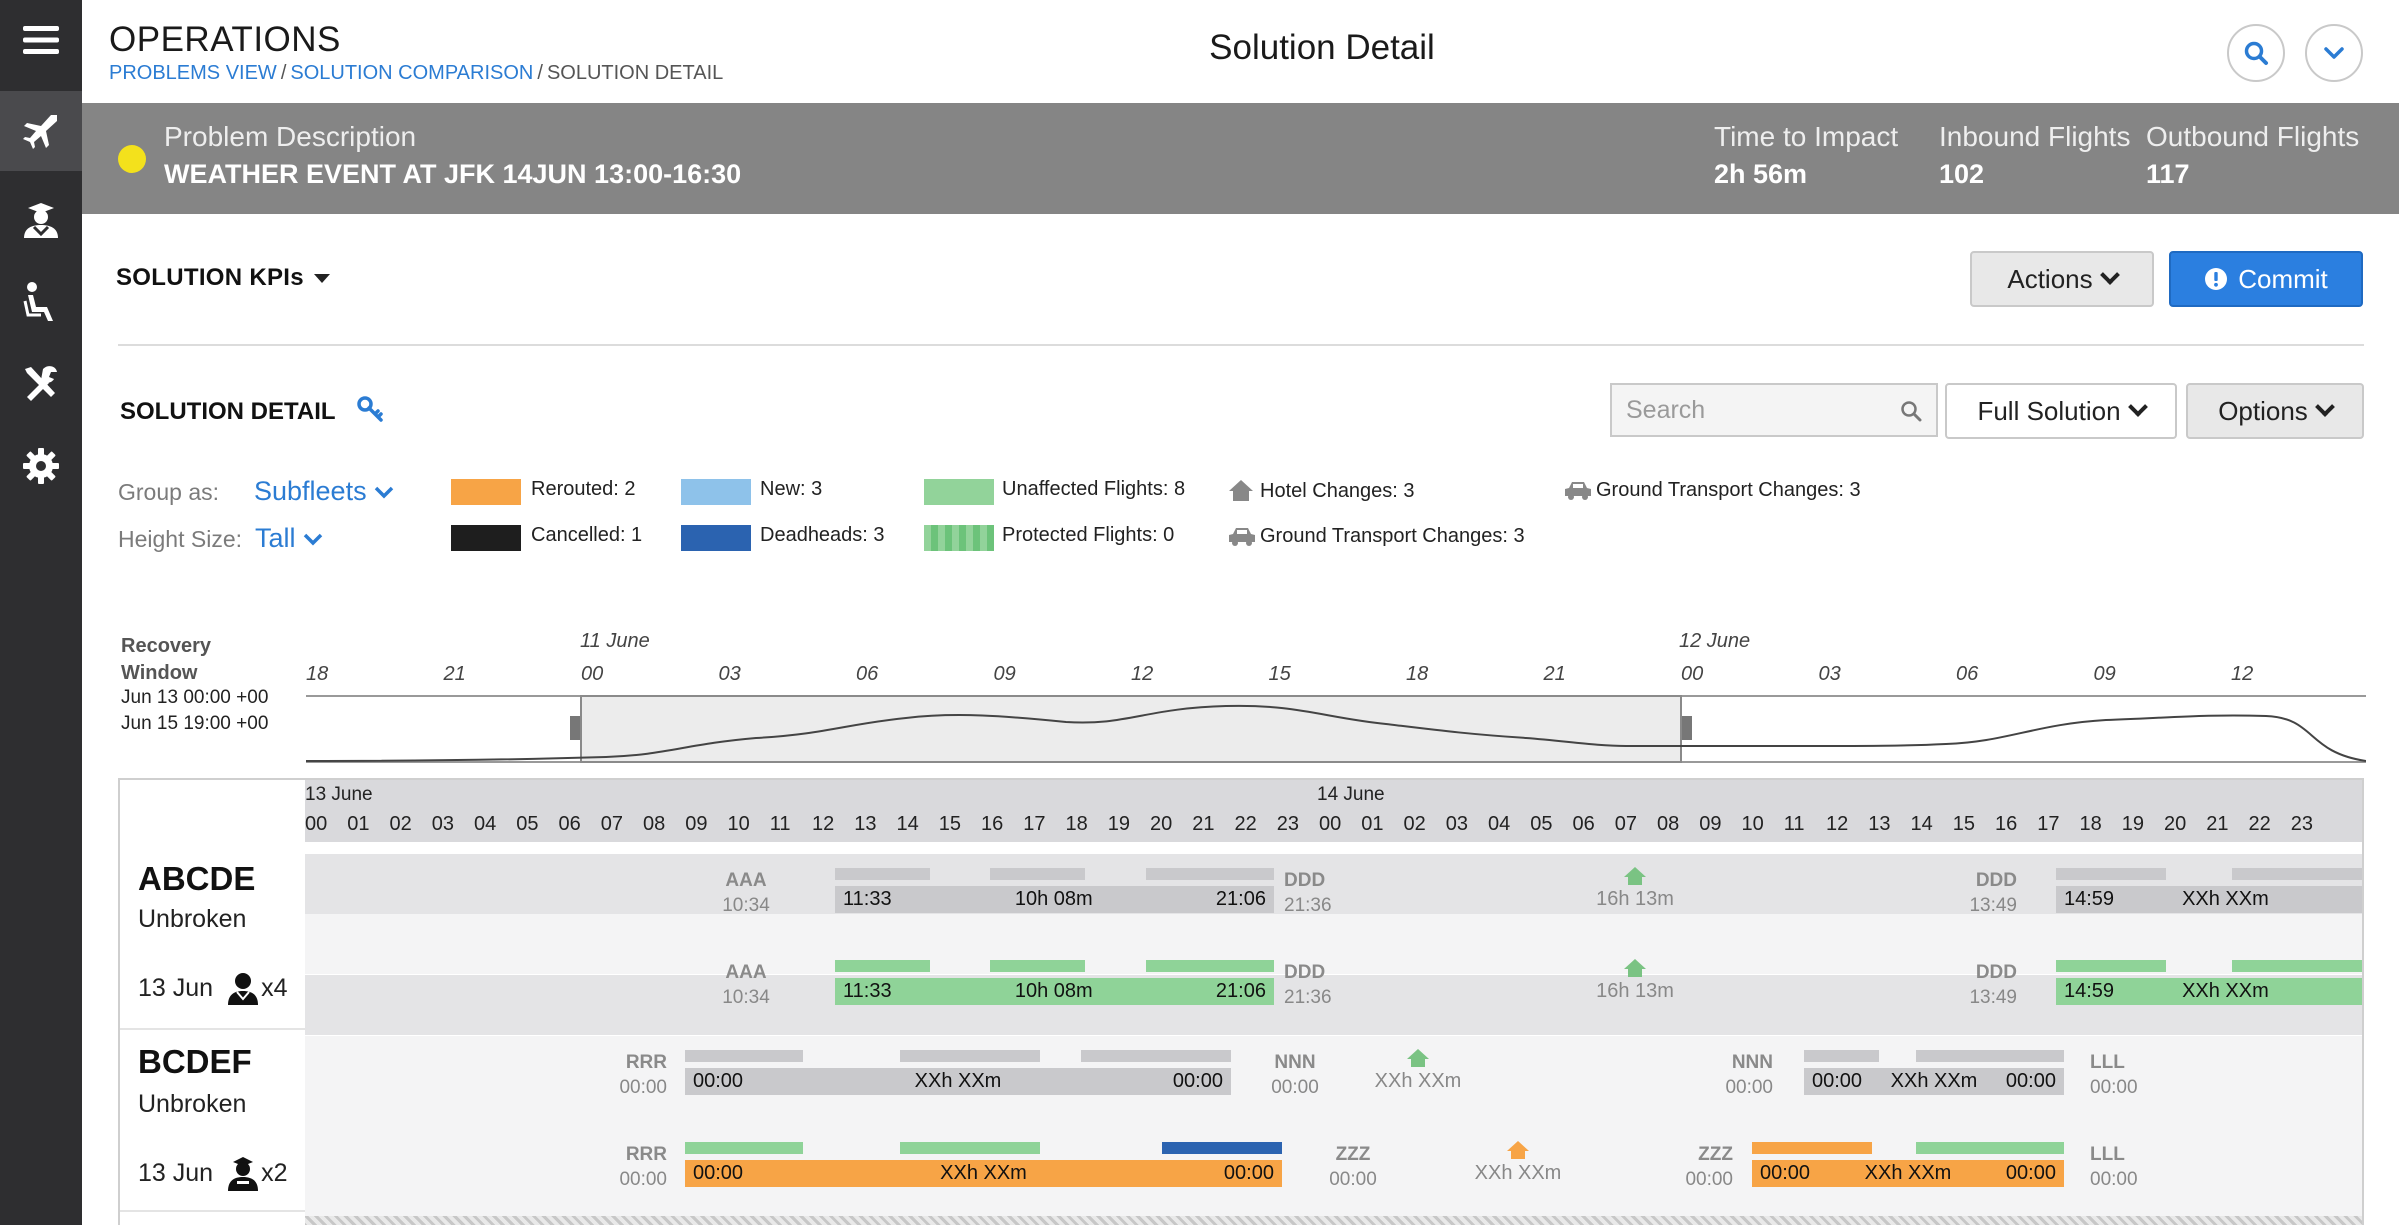 This screenshot has width=2399, height=1225. What do you see at coordinates (2209, 899) in the screenshot?
I see `flight-bar: 14:59 XXh XXm` at bounding box center [2209, 899].